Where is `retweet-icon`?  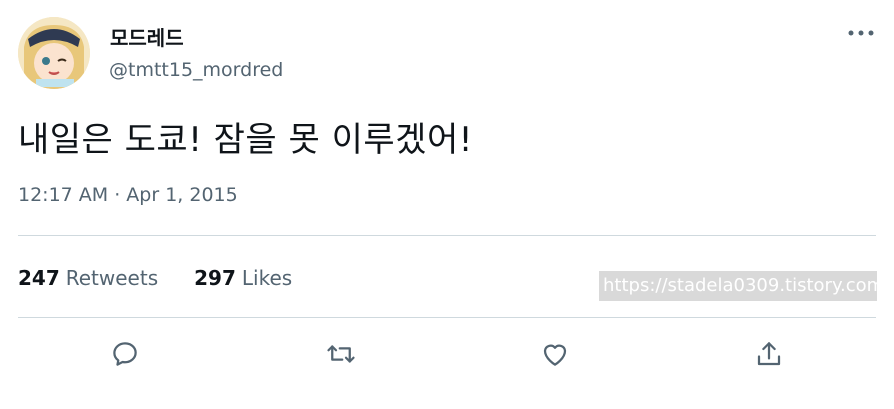 retweet-icon is located at coordinates (341, 354).